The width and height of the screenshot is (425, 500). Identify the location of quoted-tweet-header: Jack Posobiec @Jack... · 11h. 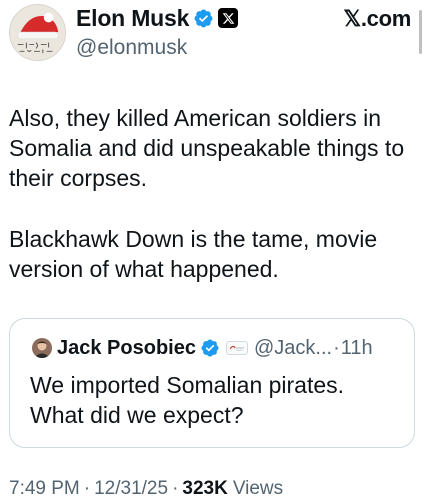
(202, 348).